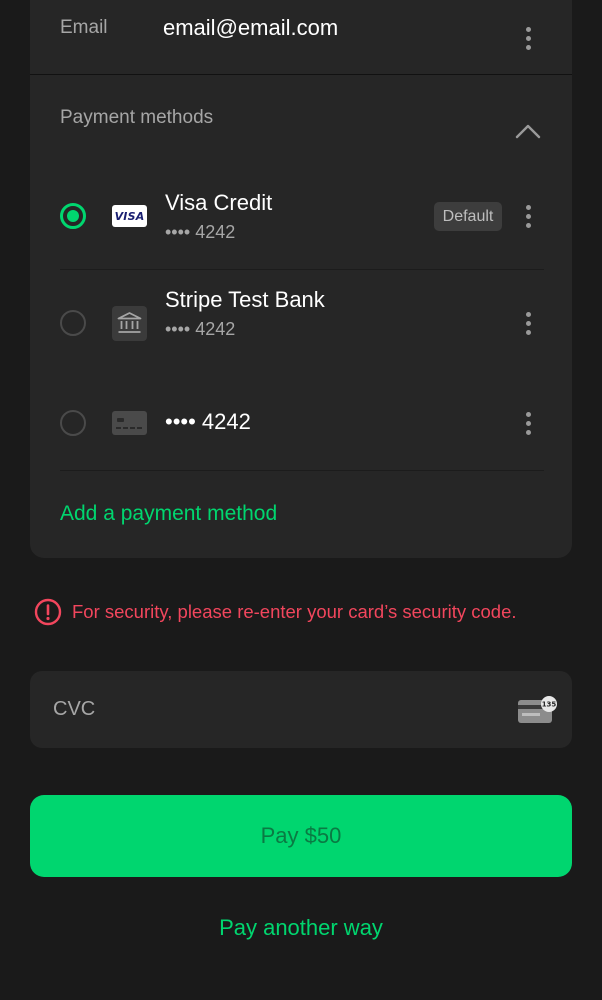 Image resolution: width=602 pixels, height=1000 pixels. What do you see at coordinates (549, 705) in the screenshot?
I see `cvc-icon-text: 135` at bounding box center [549, 705].